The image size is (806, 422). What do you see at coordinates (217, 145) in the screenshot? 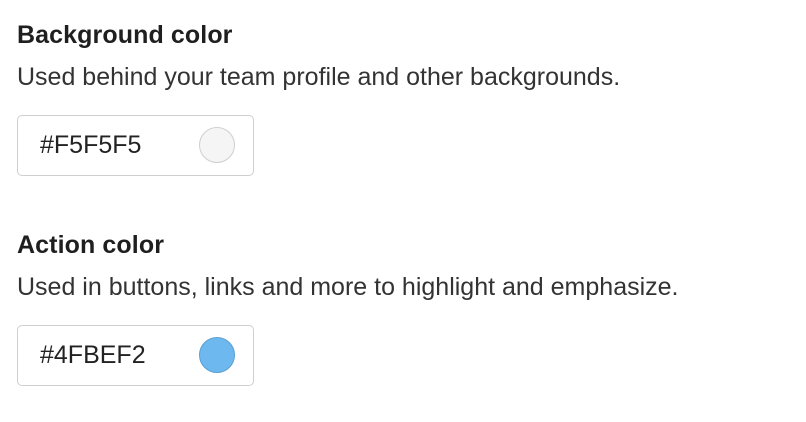
I see `background-color-swatch` at bounding box center [217, 145].